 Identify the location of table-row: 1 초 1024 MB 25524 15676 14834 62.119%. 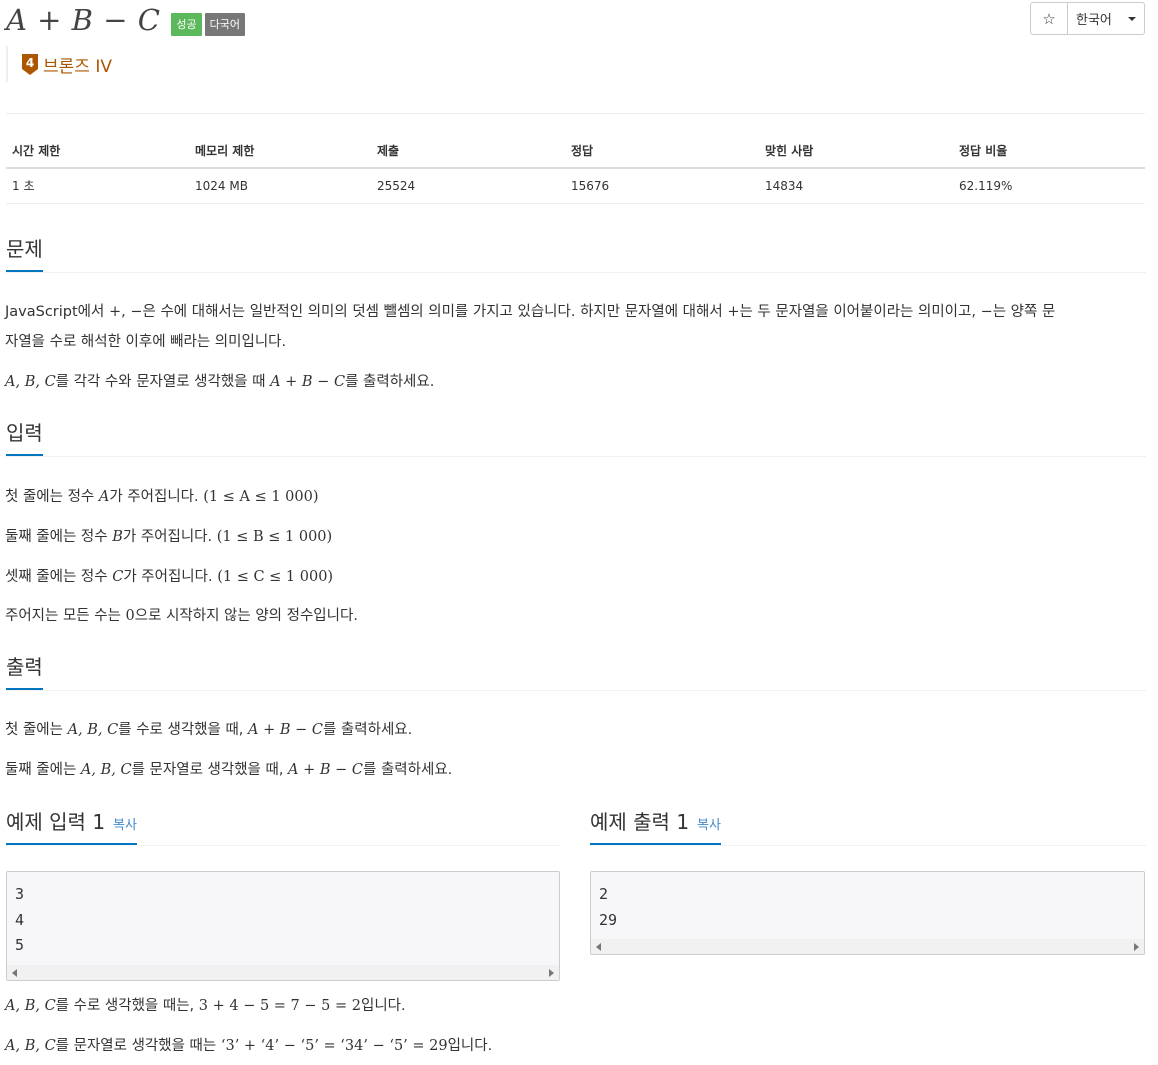
(575, 186).